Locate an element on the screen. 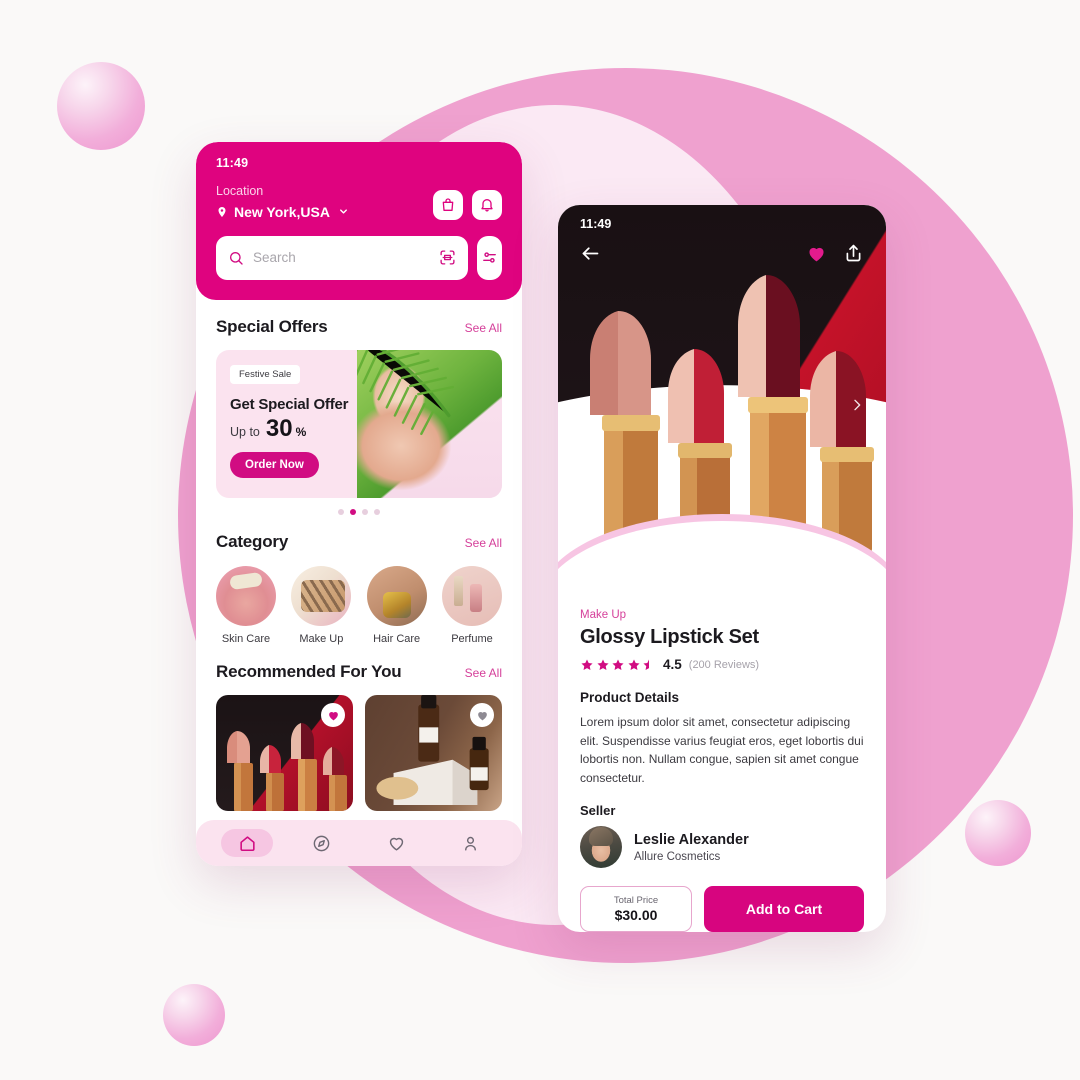 The height and width of the screenshot is (1080, 1080). carousel-next-button is located at coordinates (857, 407).